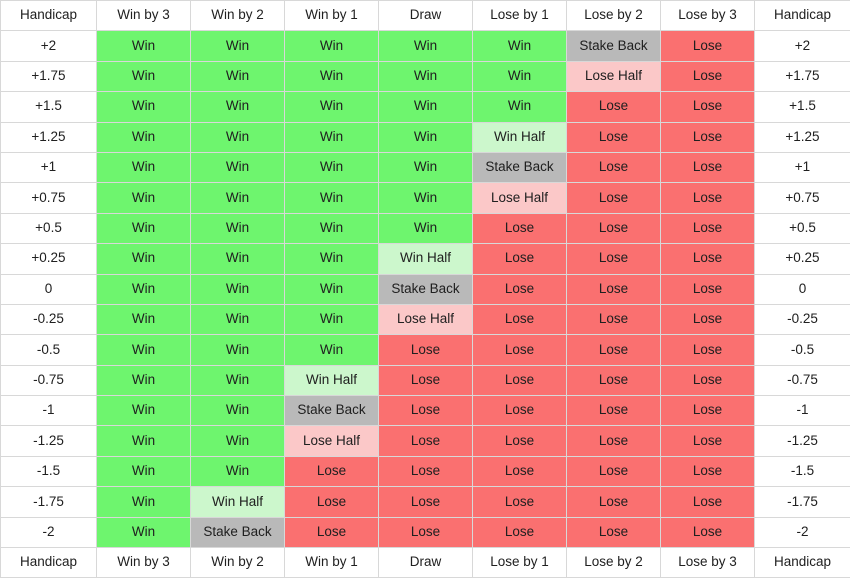 The height and width of the screenshot is (578, 850). I want to click on footer-cell-draw-4: Draw, so click(426, 563).